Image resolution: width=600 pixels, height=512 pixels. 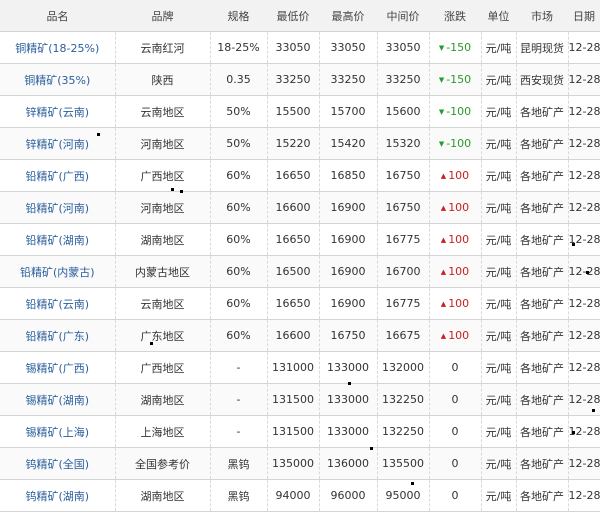 I want to click on product-name-link: 锡精矿(湖南), so click(x=57, y=400).